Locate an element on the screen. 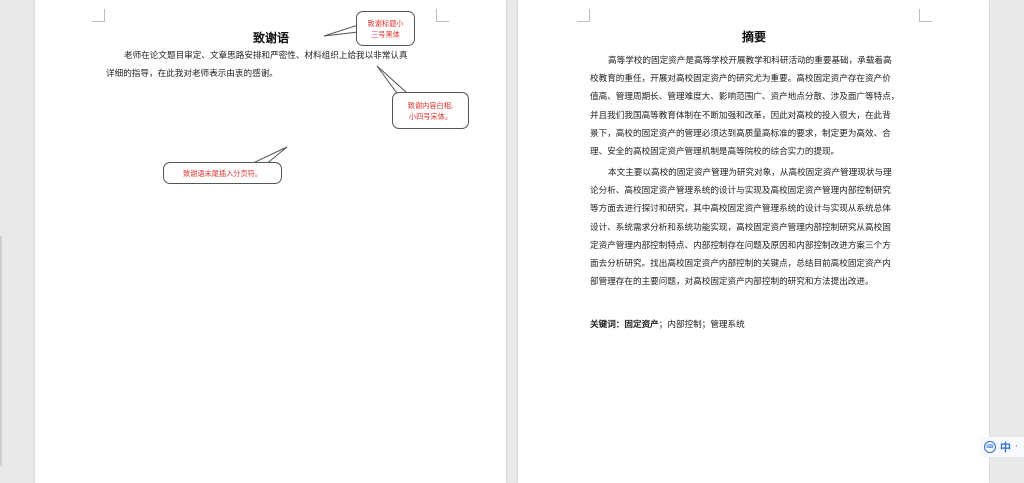 This screenshot has width=1024, height=483. callout-tails is located at coordinates (329, 95).